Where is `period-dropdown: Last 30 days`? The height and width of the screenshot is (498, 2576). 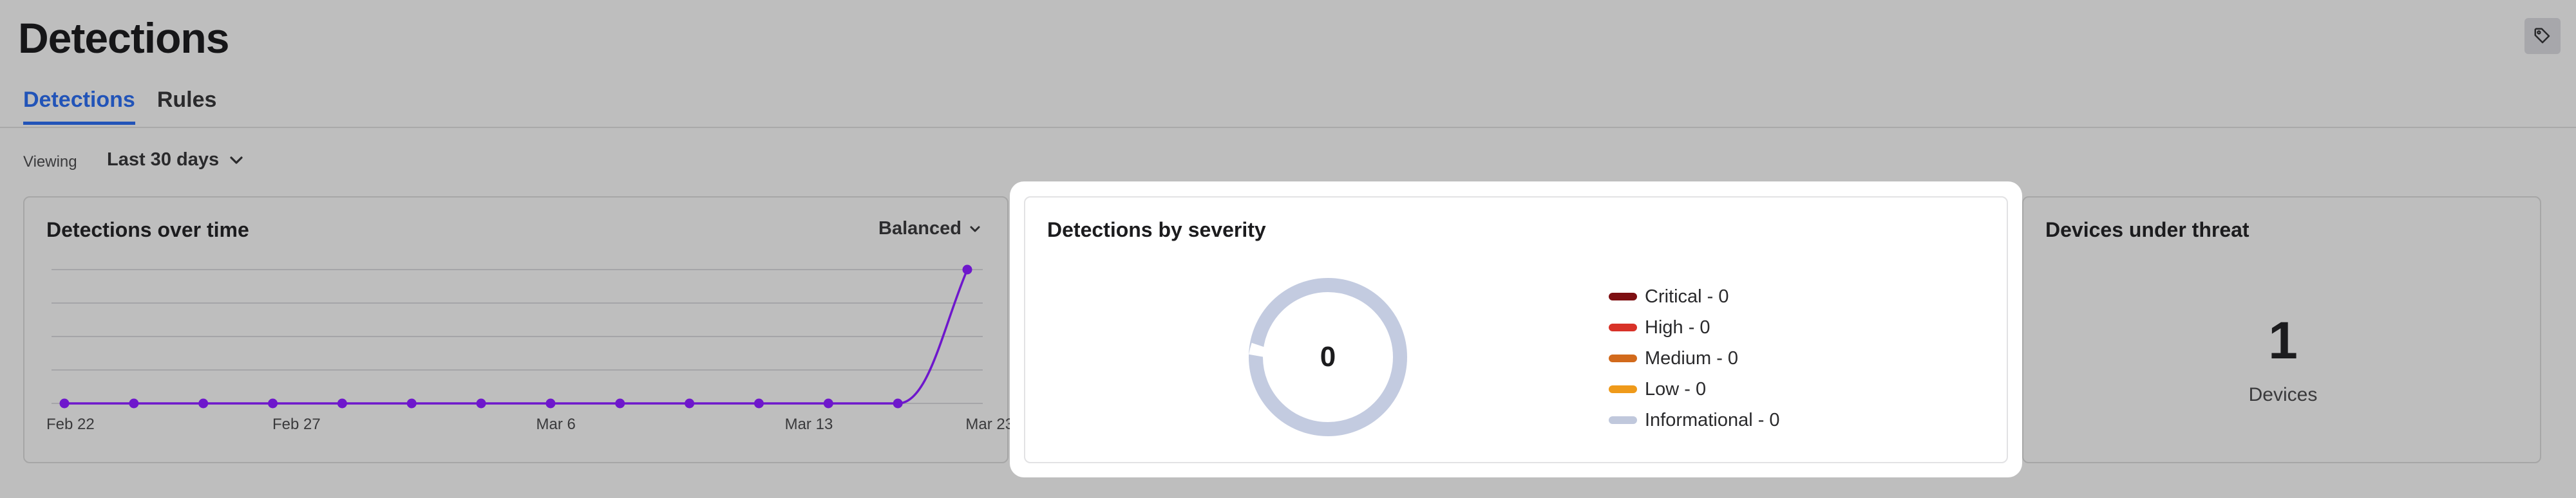 period-dropdown: Last 30 days is located at coordinates (175, 160).